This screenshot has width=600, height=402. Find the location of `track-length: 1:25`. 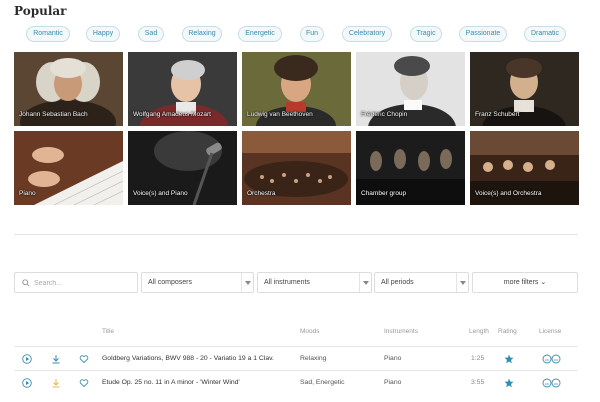

track-length: 1:25 is located at coordinates (478, 358).